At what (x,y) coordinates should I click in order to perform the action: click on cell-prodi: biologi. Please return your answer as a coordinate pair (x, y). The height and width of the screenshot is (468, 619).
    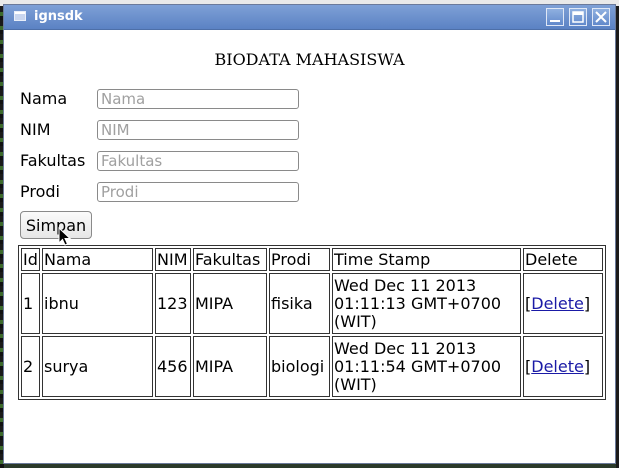
    Looking at the image, I should click on (299, 366).